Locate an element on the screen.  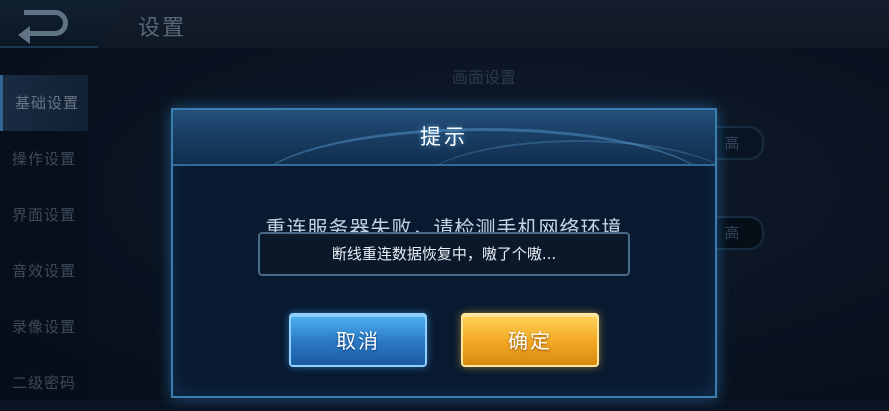
cancel-button: 取消 is located at coordinates (358, 340).